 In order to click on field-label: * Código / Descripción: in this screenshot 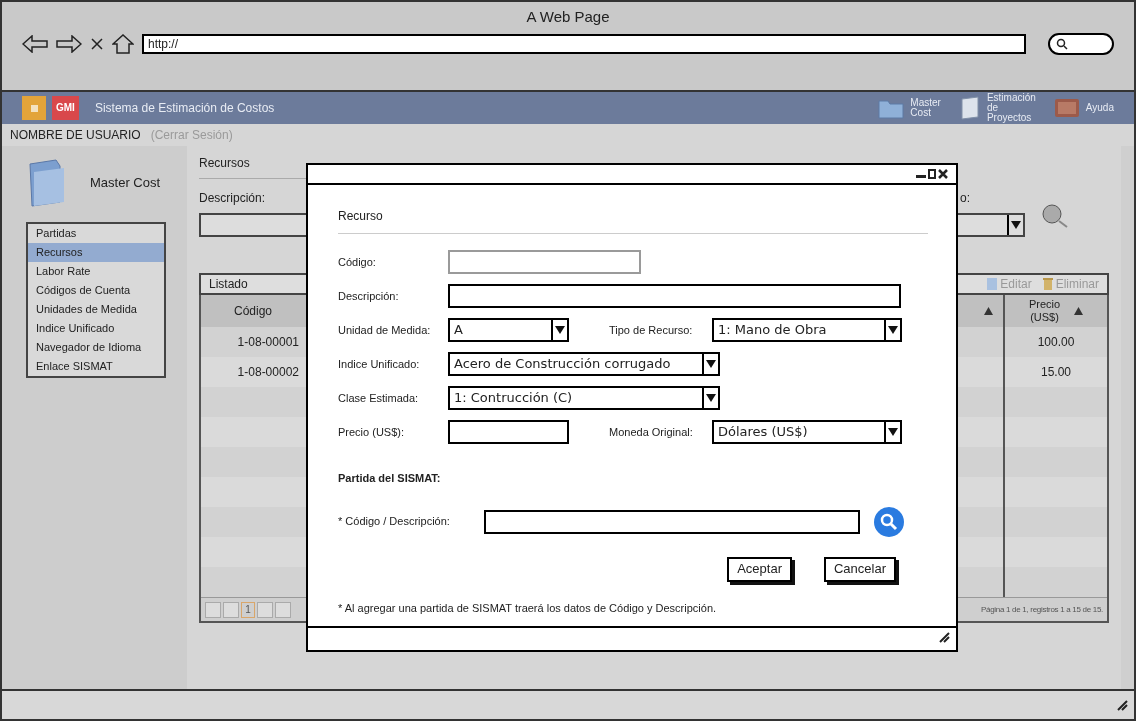, I will do `click(394, 522)`.